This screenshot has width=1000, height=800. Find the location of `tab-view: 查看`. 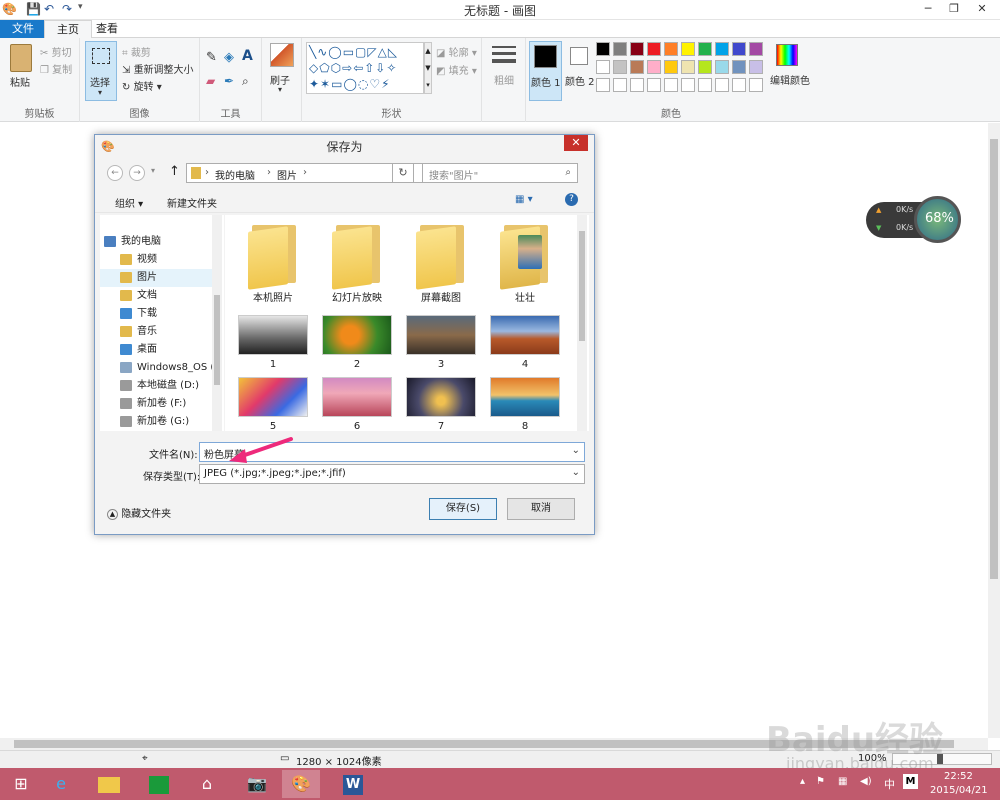

tab-view: 查看 is located at coordinates (107, 29).